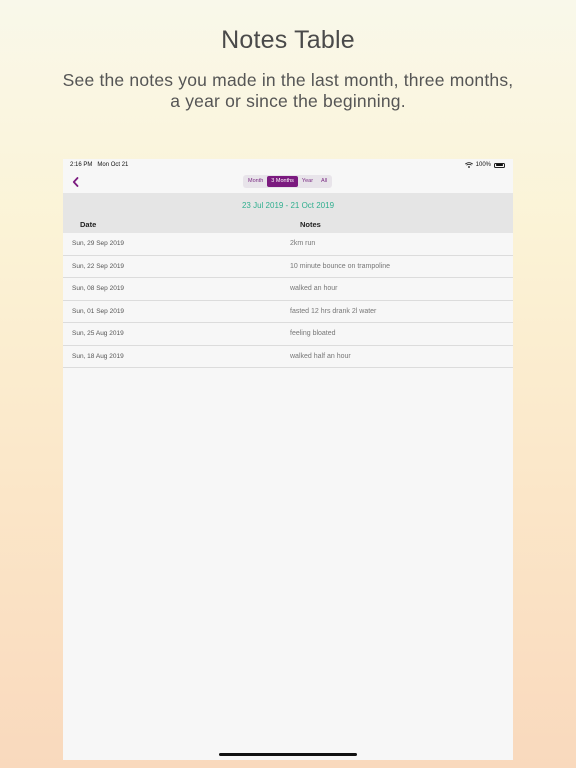  I want to click on row-note: walked an hour, so click(314, 288).